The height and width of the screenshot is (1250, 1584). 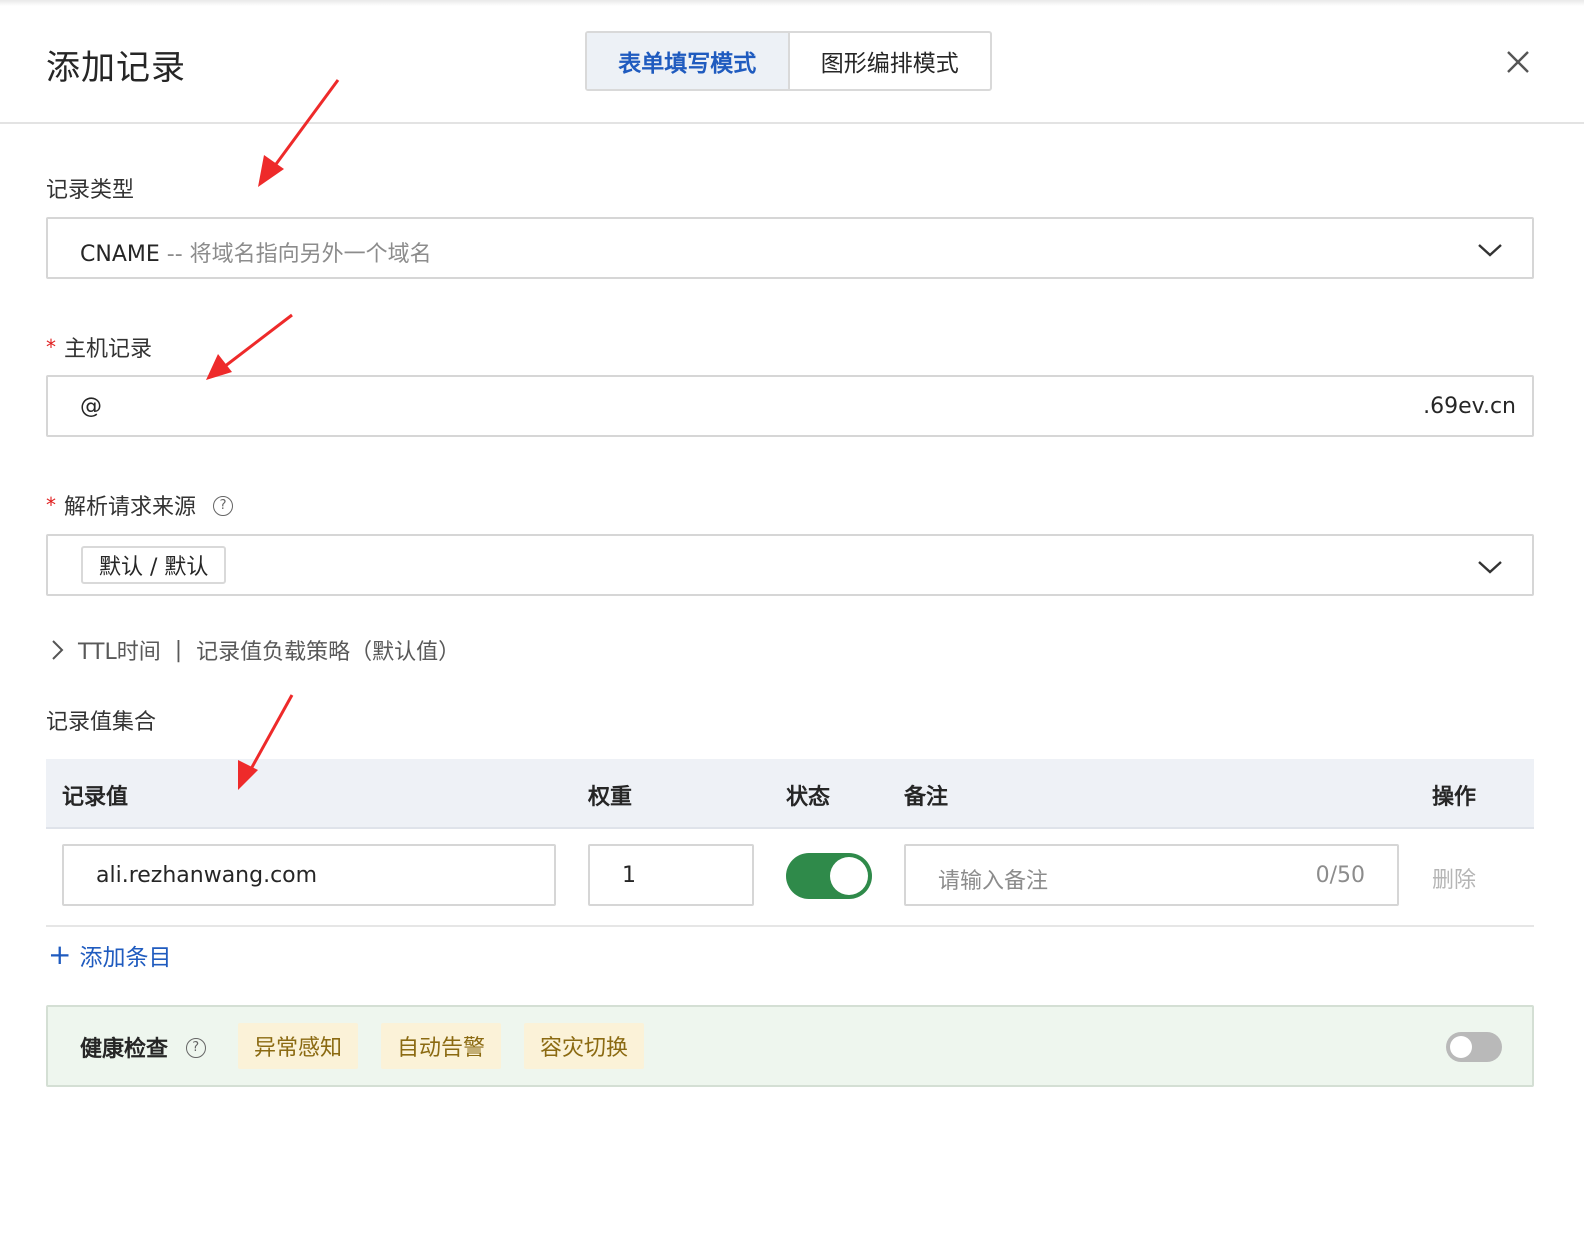 I want to click on dialog-header: 添加记录 表单填写模式 图形编排模式, so click(x=792, y=62).